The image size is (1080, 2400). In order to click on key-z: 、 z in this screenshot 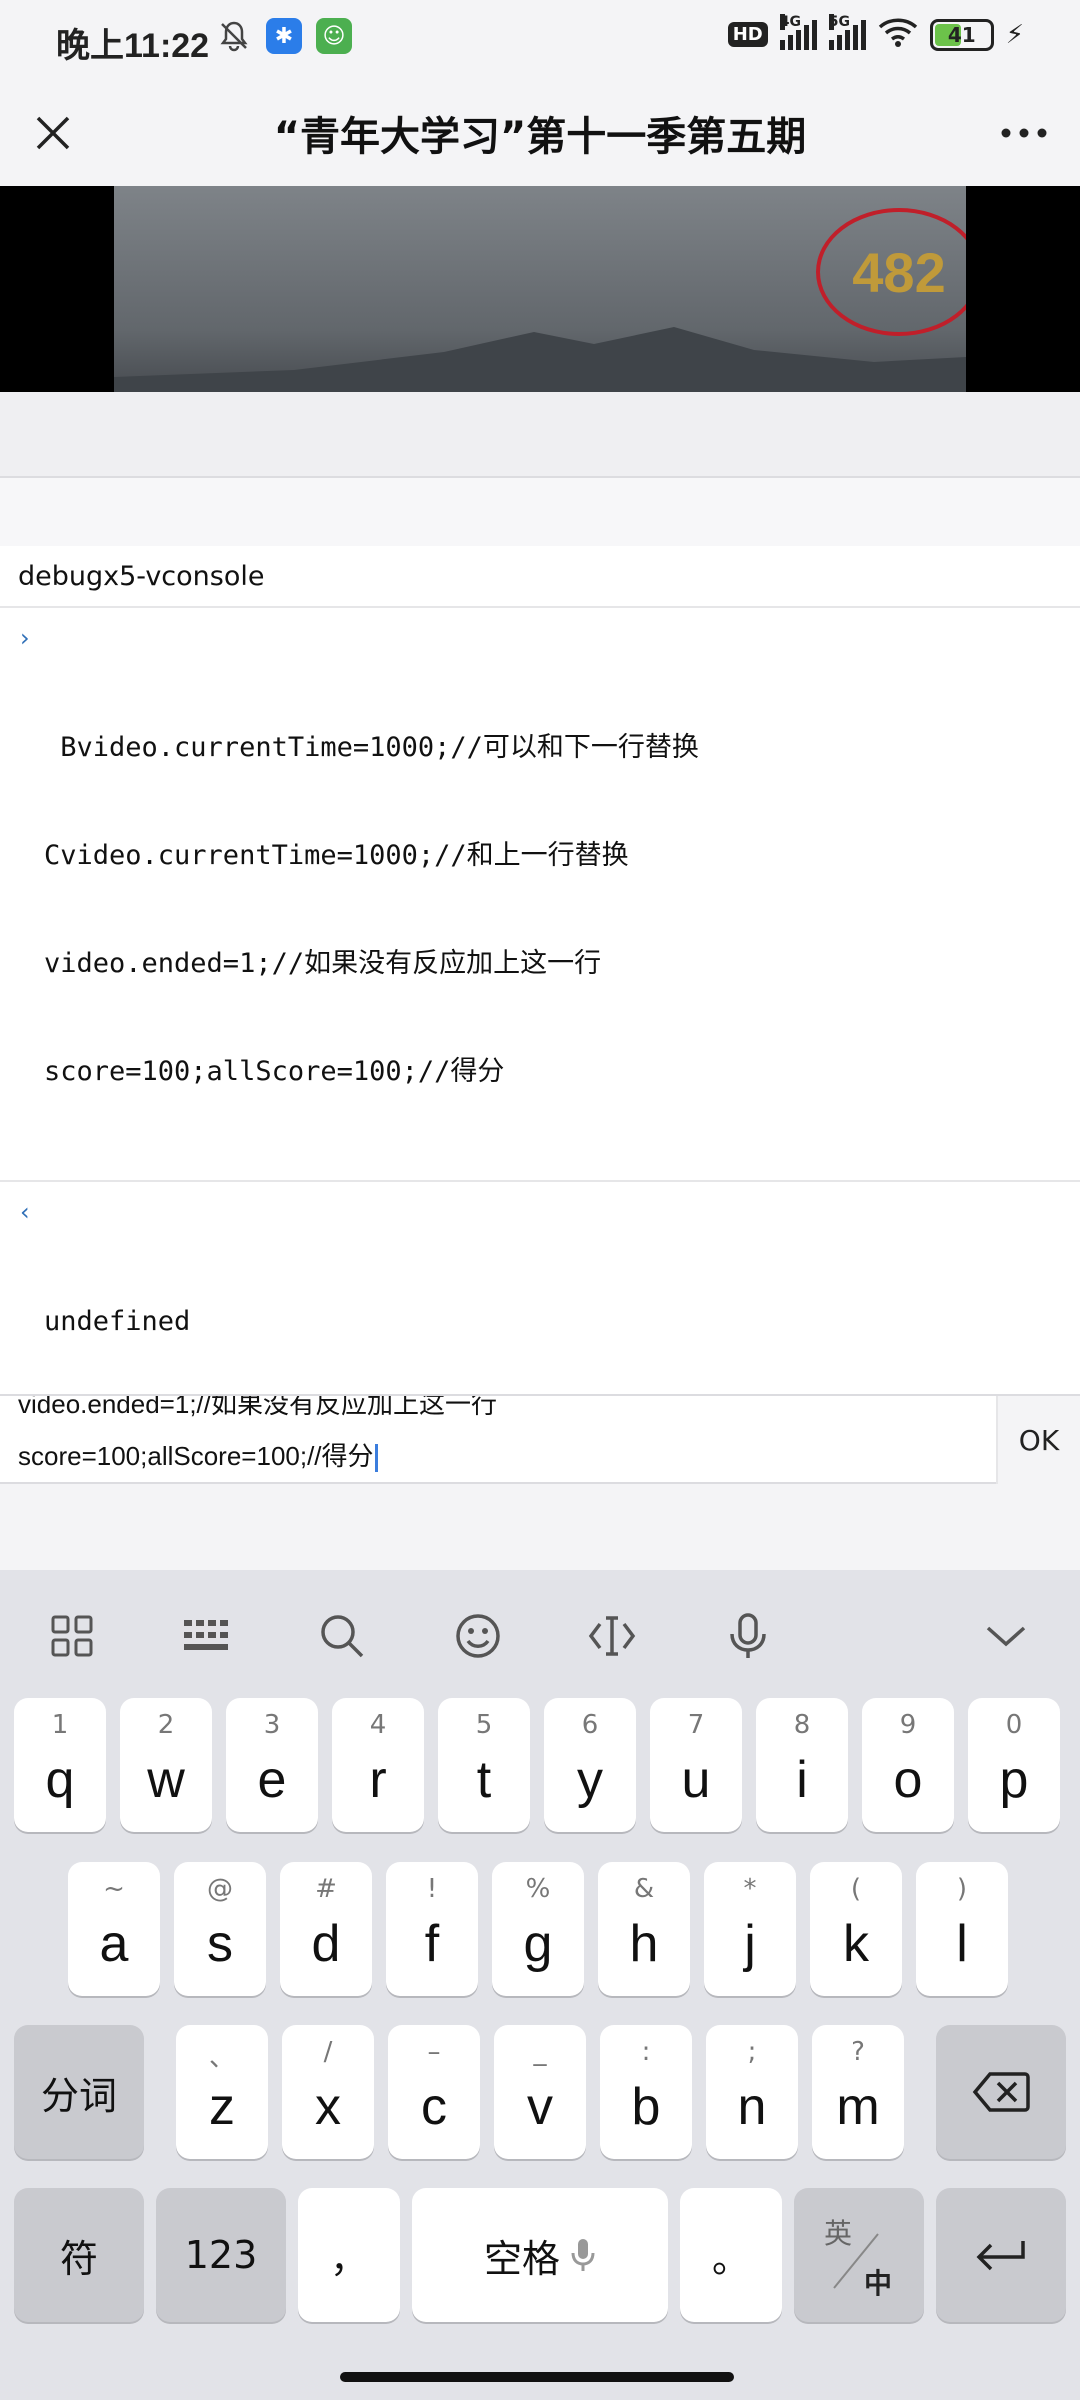, I will do `click(222, 2092)`.